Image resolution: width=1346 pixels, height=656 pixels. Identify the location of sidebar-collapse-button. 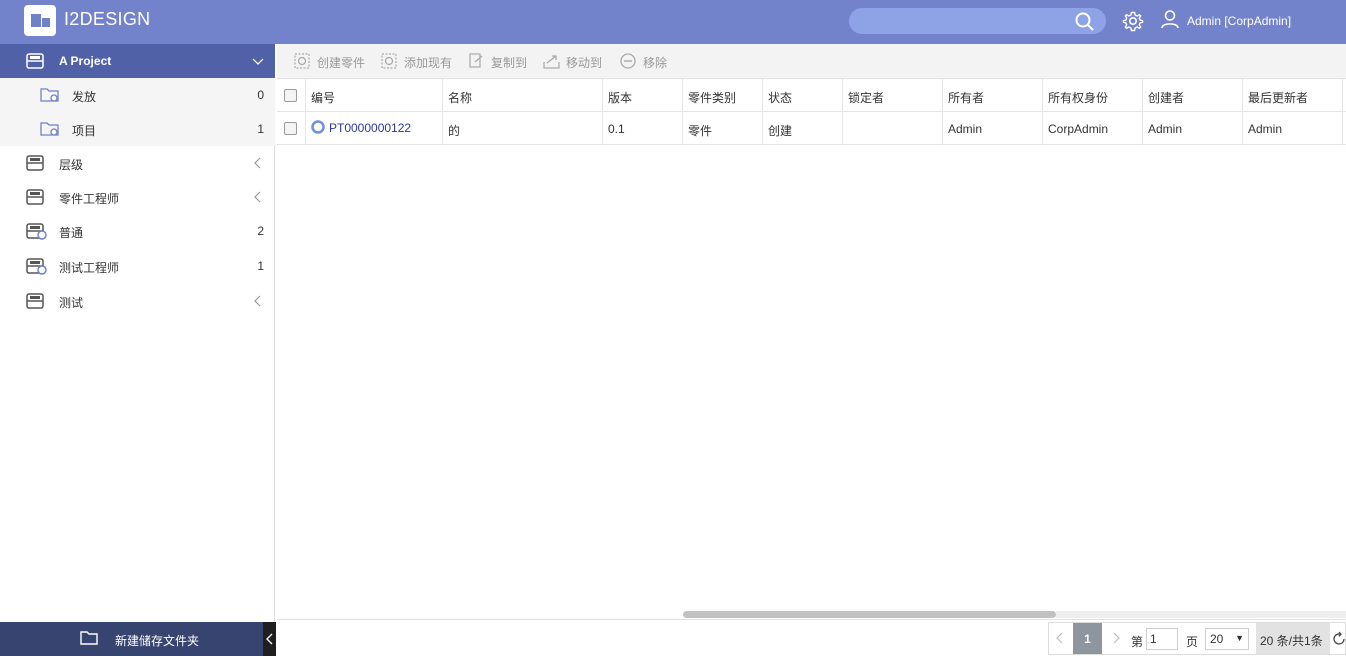
(269, 639).